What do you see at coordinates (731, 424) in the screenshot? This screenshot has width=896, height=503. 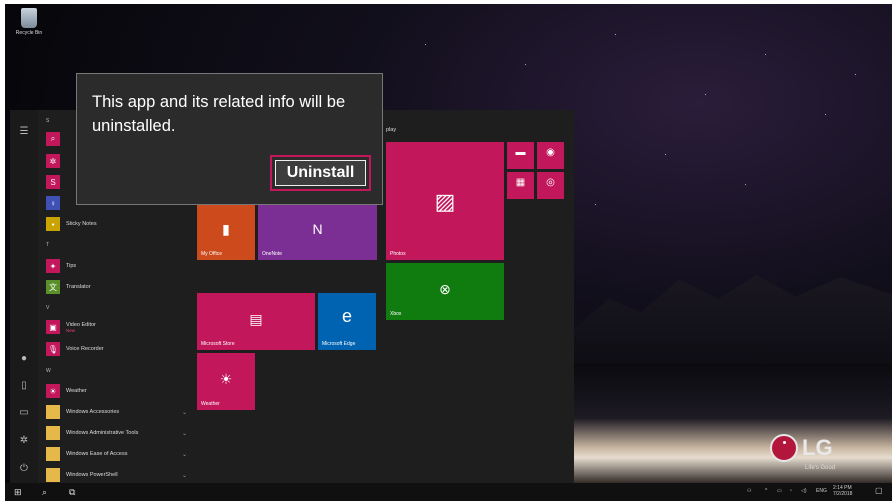 I see `wallpaper-lake` at bounding box center [731, 424].